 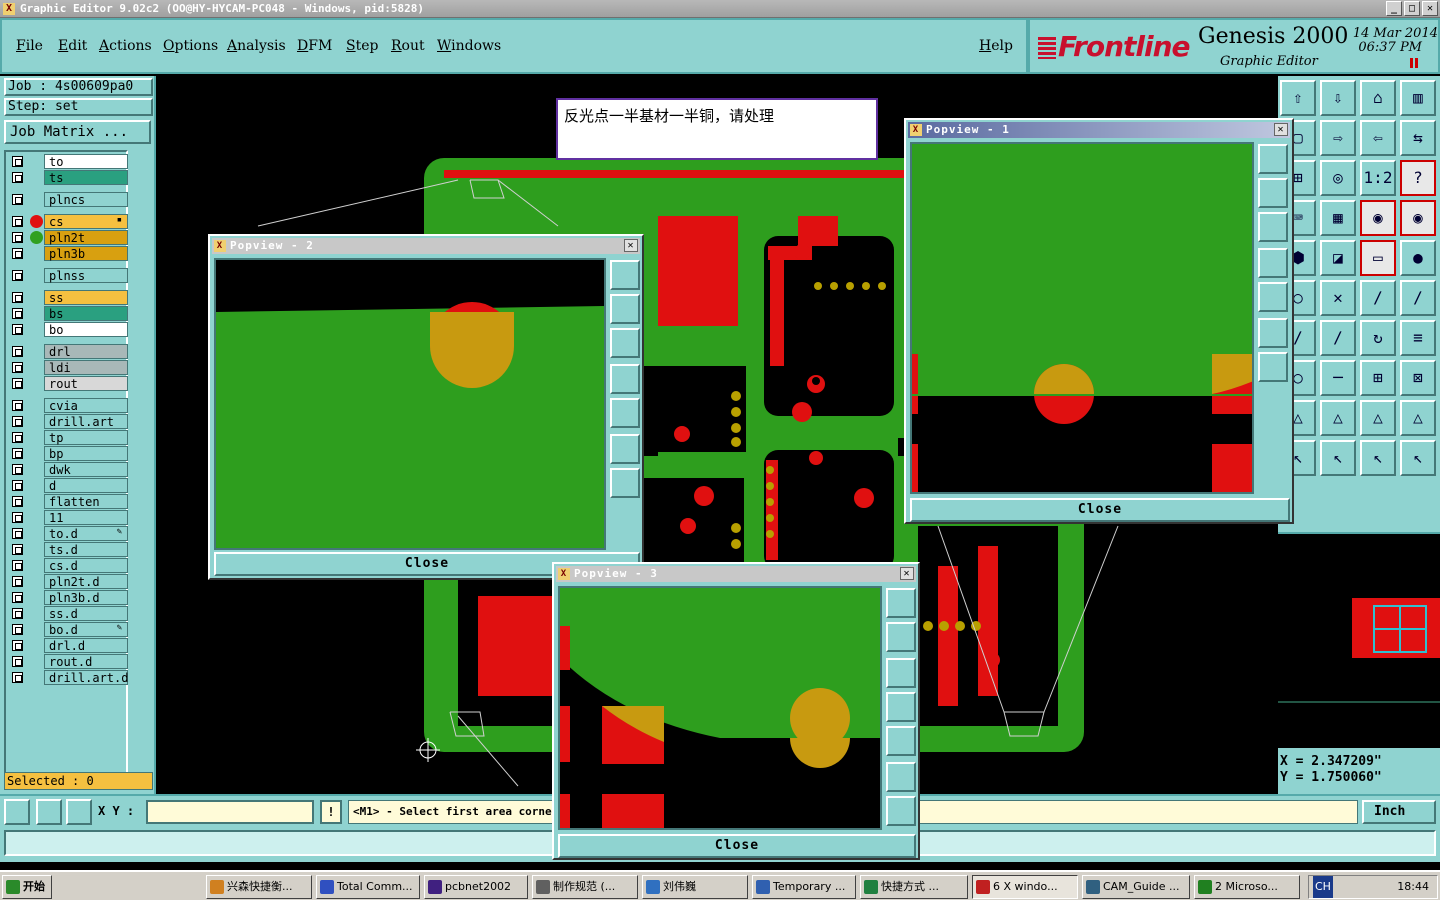 What do you see at coordinates (86, 597) in the screenshot?
I see `layer-name: pln3b.d` at bounding box center [86, 597].